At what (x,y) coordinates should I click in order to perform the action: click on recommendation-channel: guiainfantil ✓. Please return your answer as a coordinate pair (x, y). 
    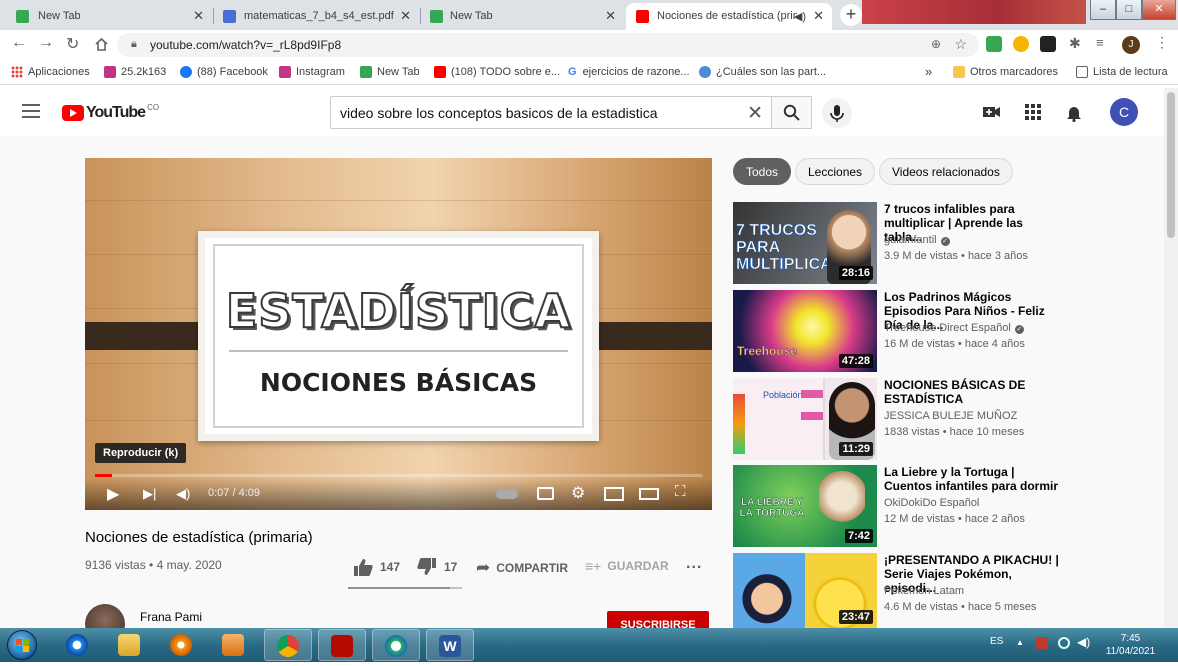
    Looking at the image, I should click on (917, 240).